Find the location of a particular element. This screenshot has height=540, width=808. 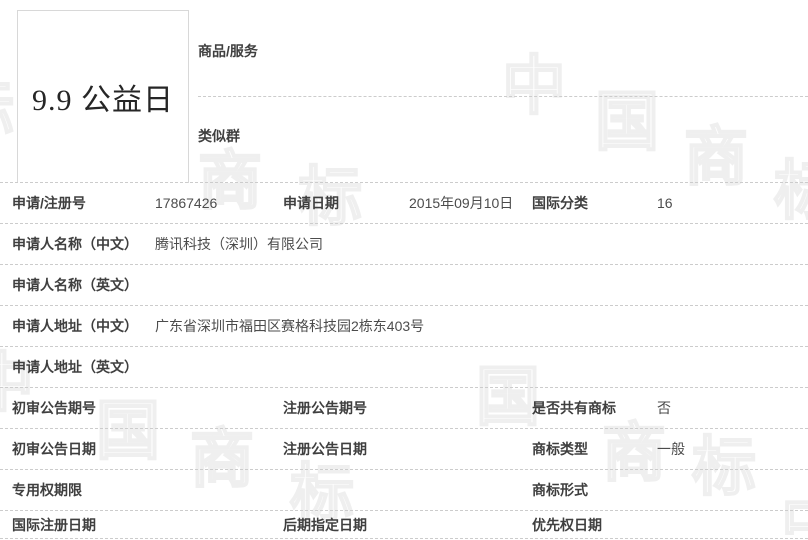

watermark-glyph: 中 is located at coordinates (534, 87).